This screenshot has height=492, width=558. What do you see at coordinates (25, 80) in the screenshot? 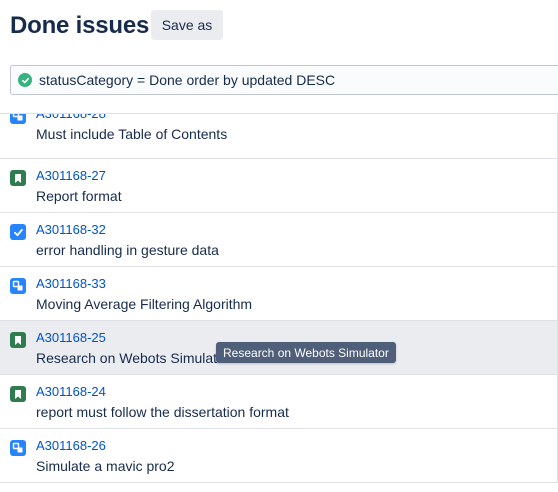
I see `check-circle-icon` at bounding box center [25, 80].